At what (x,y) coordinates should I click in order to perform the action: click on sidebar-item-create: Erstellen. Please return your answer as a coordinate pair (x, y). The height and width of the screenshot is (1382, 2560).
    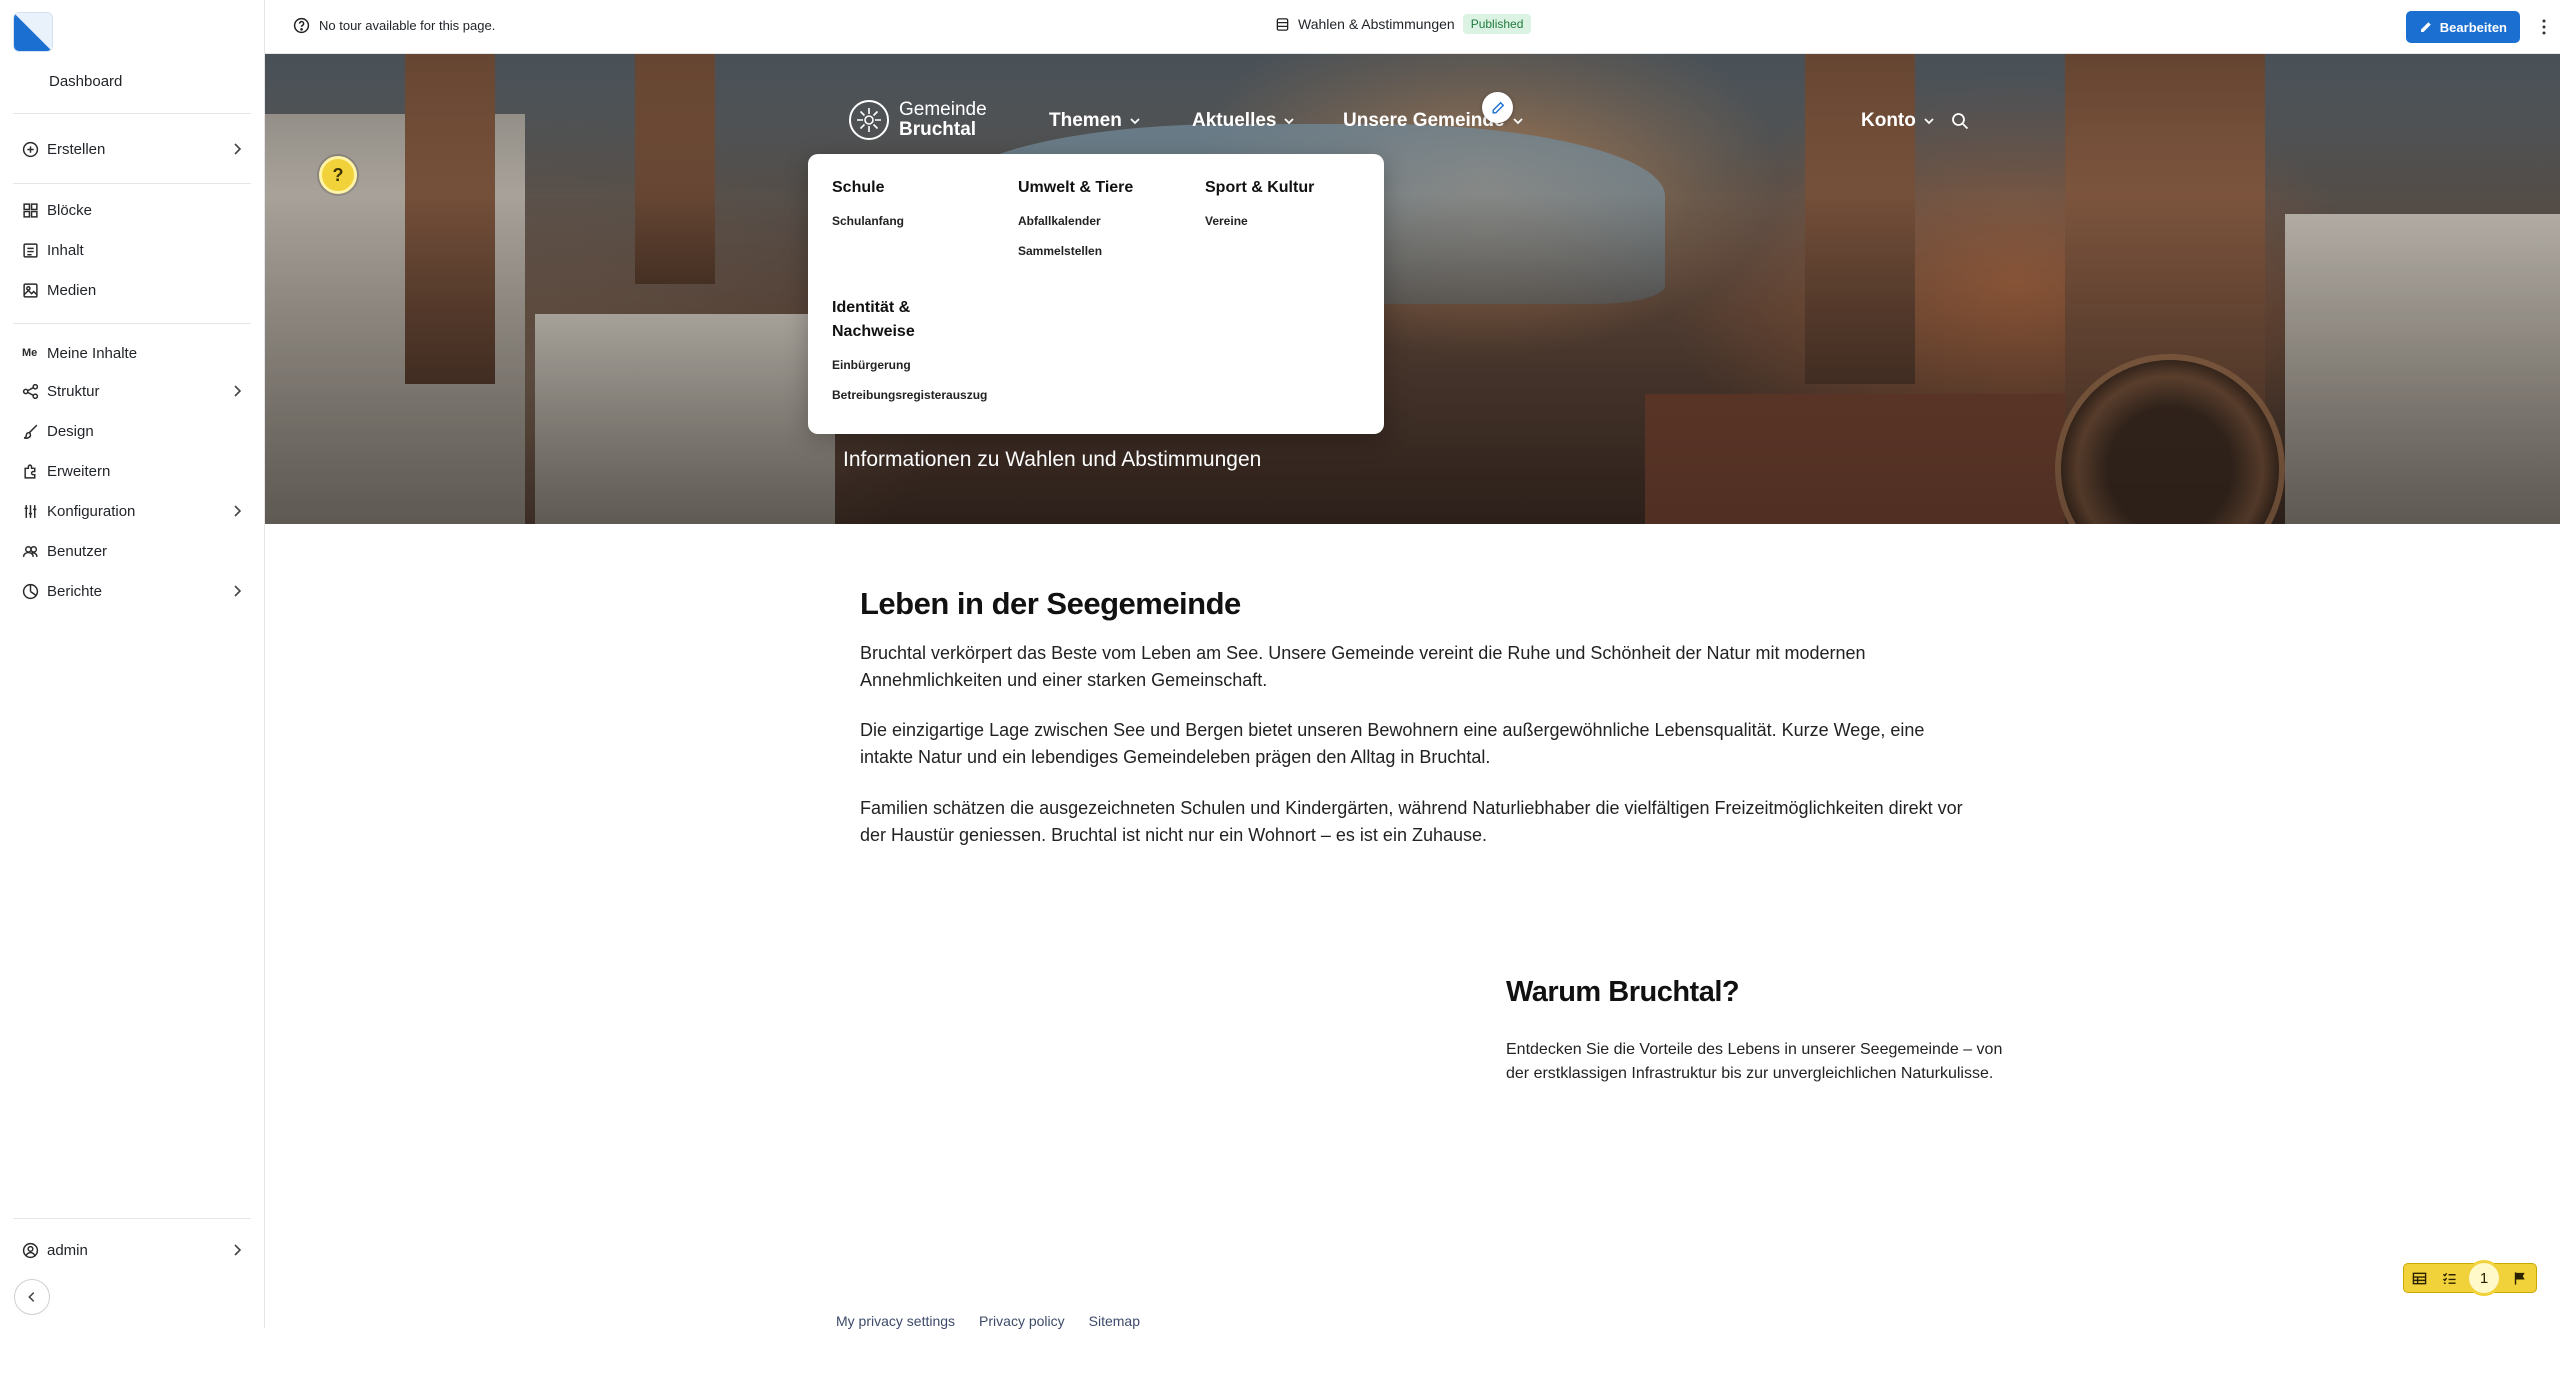
    Looking at the image, I should click on (132, 149).